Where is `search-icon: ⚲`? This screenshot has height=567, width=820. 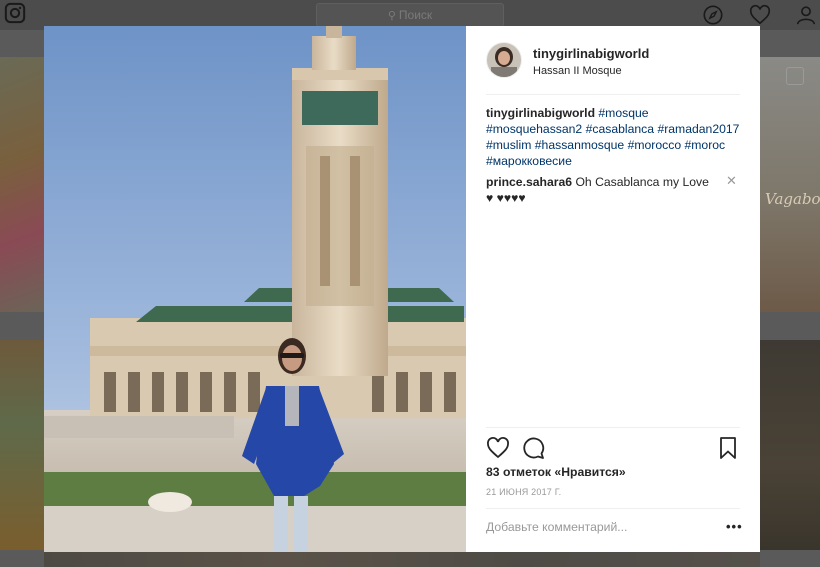 search-icon: ⚲ is located at coordinates (391, 16).